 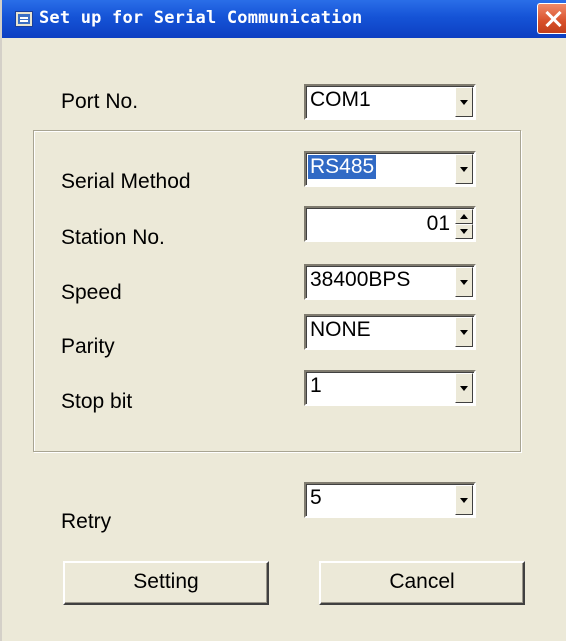 I want to click on station-value: 01, so click(x=438, y=223).